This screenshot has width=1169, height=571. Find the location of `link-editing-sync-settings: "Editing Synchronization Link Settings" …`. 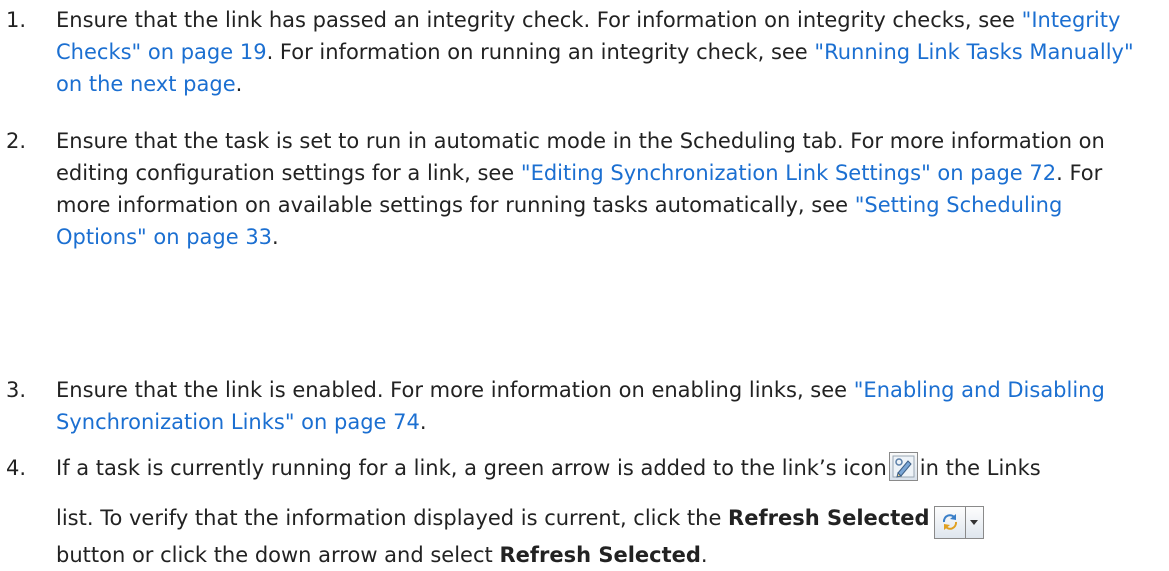

link-editing-sync-settings: "Editing Synchronization Link Settings" … is located at coordinates (788, 173).